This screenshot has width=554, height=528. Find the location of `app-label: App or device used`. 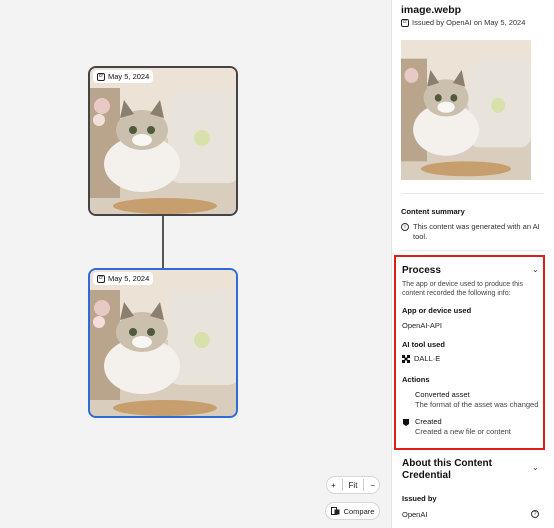

app-label: App or device used is located at coordinates (437, 310).